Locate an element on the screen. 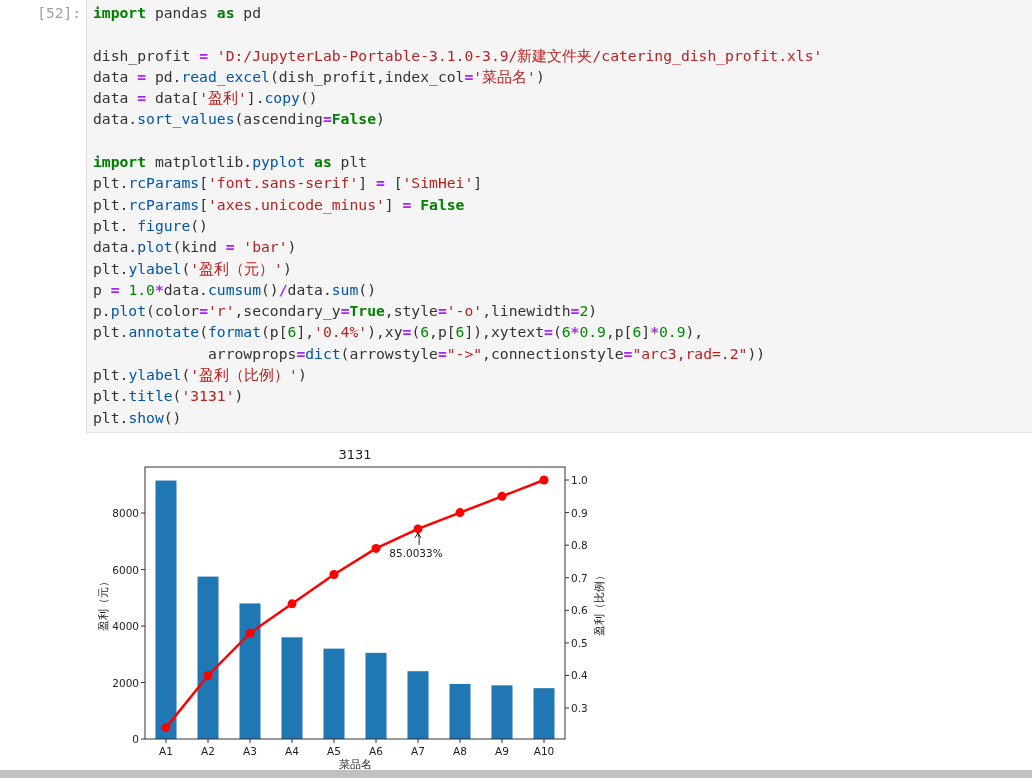 Image resolution: width=1032 pixels, height=781 pixels. annotation-arrow is located at coordinates (418, 539).